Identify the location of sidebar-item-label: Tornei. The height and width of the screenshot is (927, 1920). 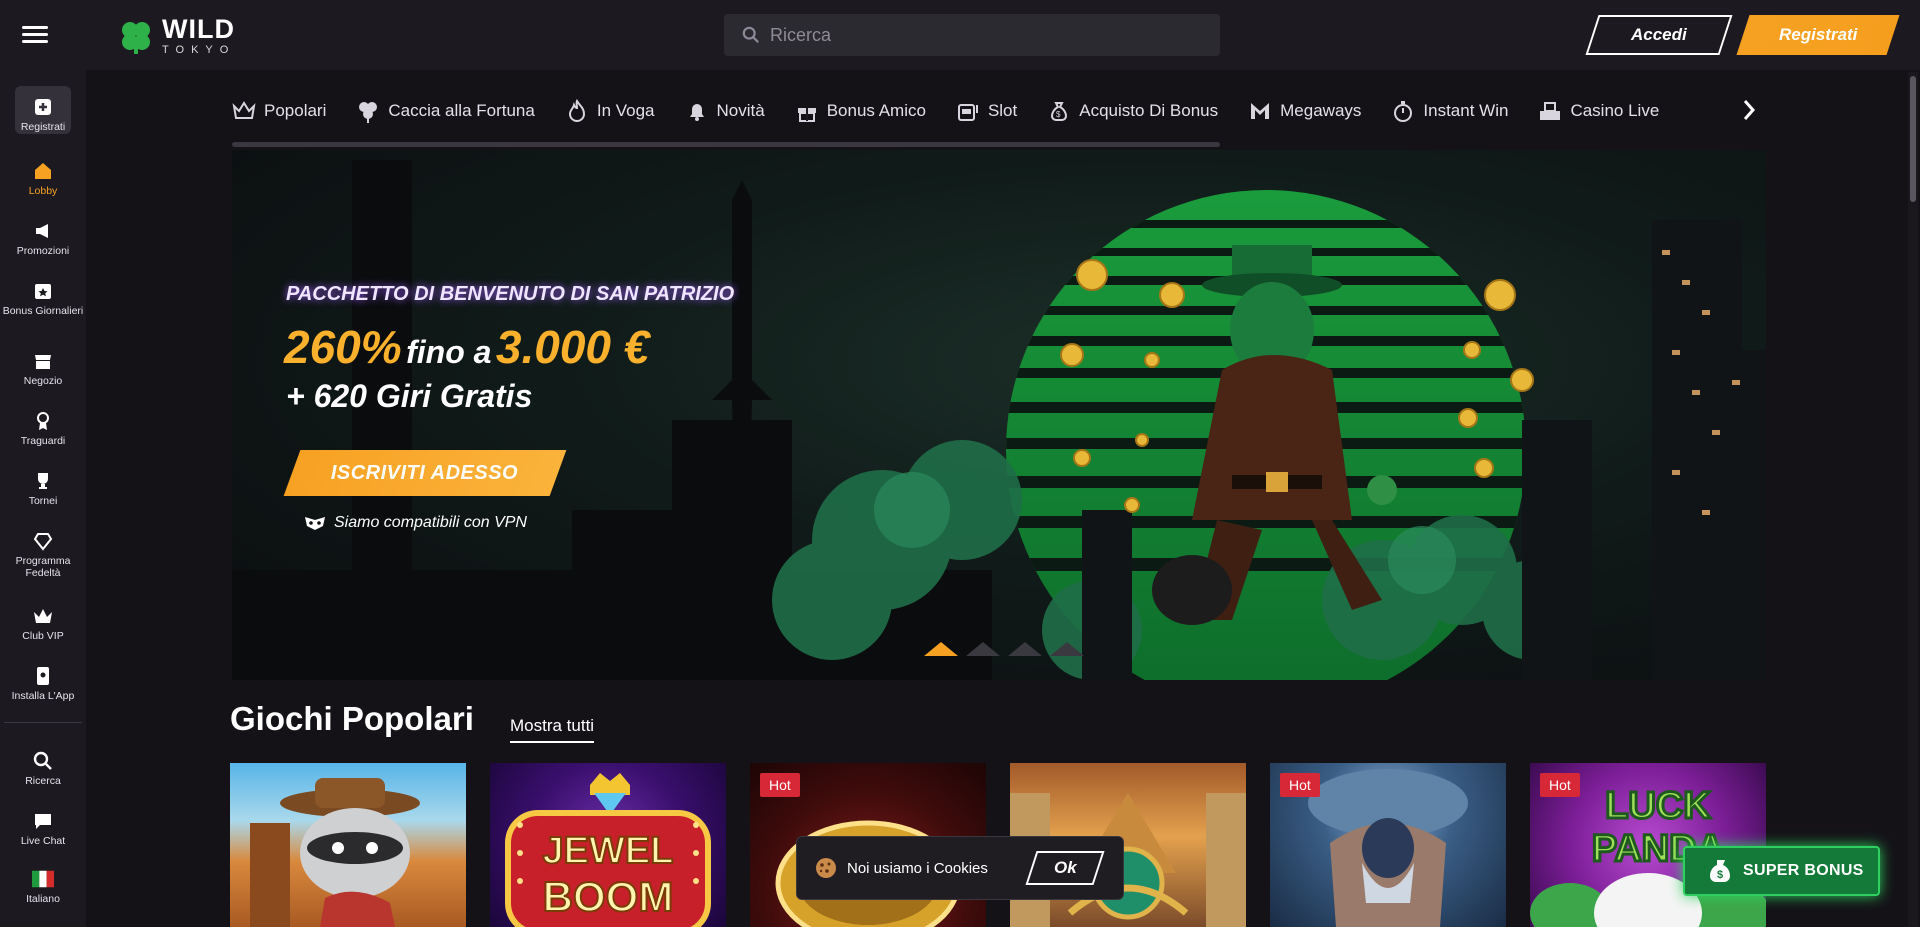
(43, 501).